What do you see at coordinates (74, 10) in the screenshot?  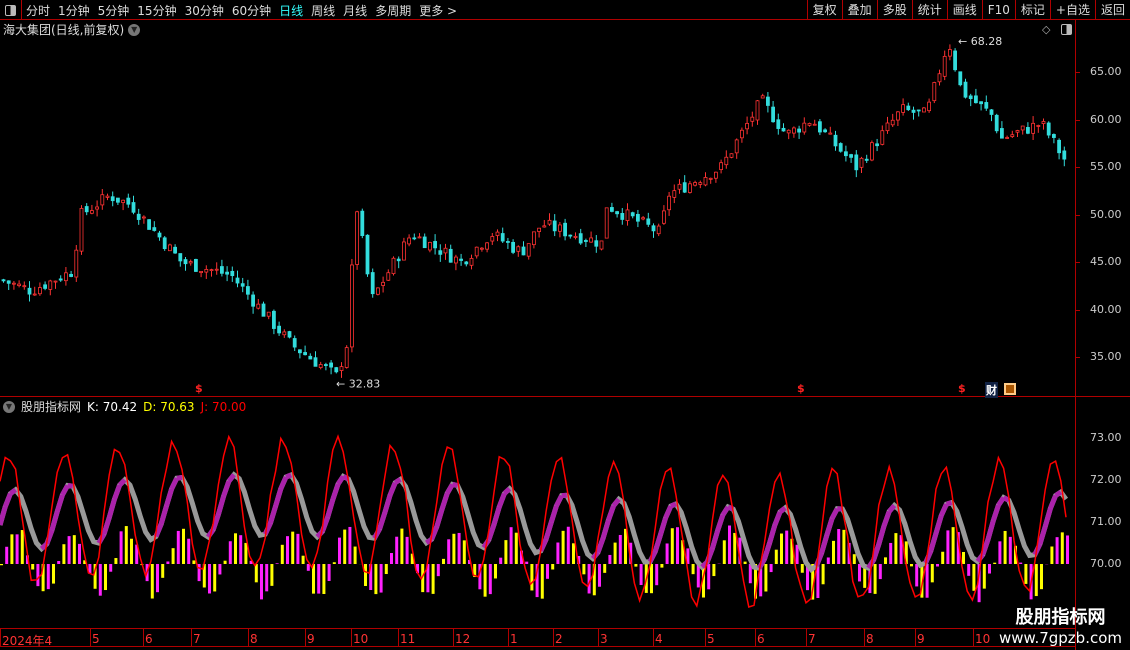 I see `period-tab: 1分钟` at bounding box center [74, 10].